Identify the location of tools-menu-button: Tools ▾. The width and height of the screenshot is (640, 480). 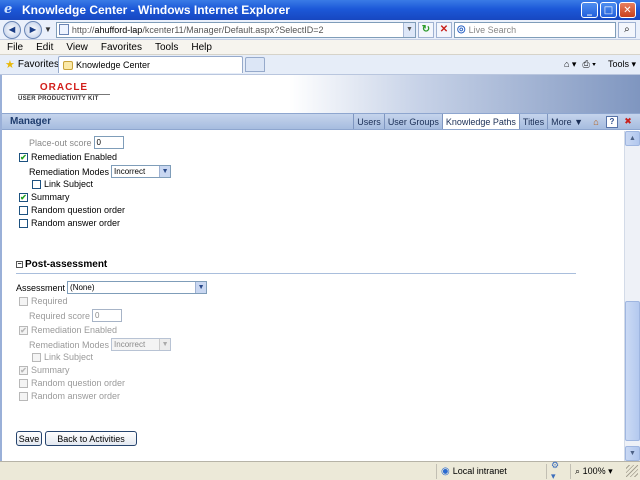
(619, 64).